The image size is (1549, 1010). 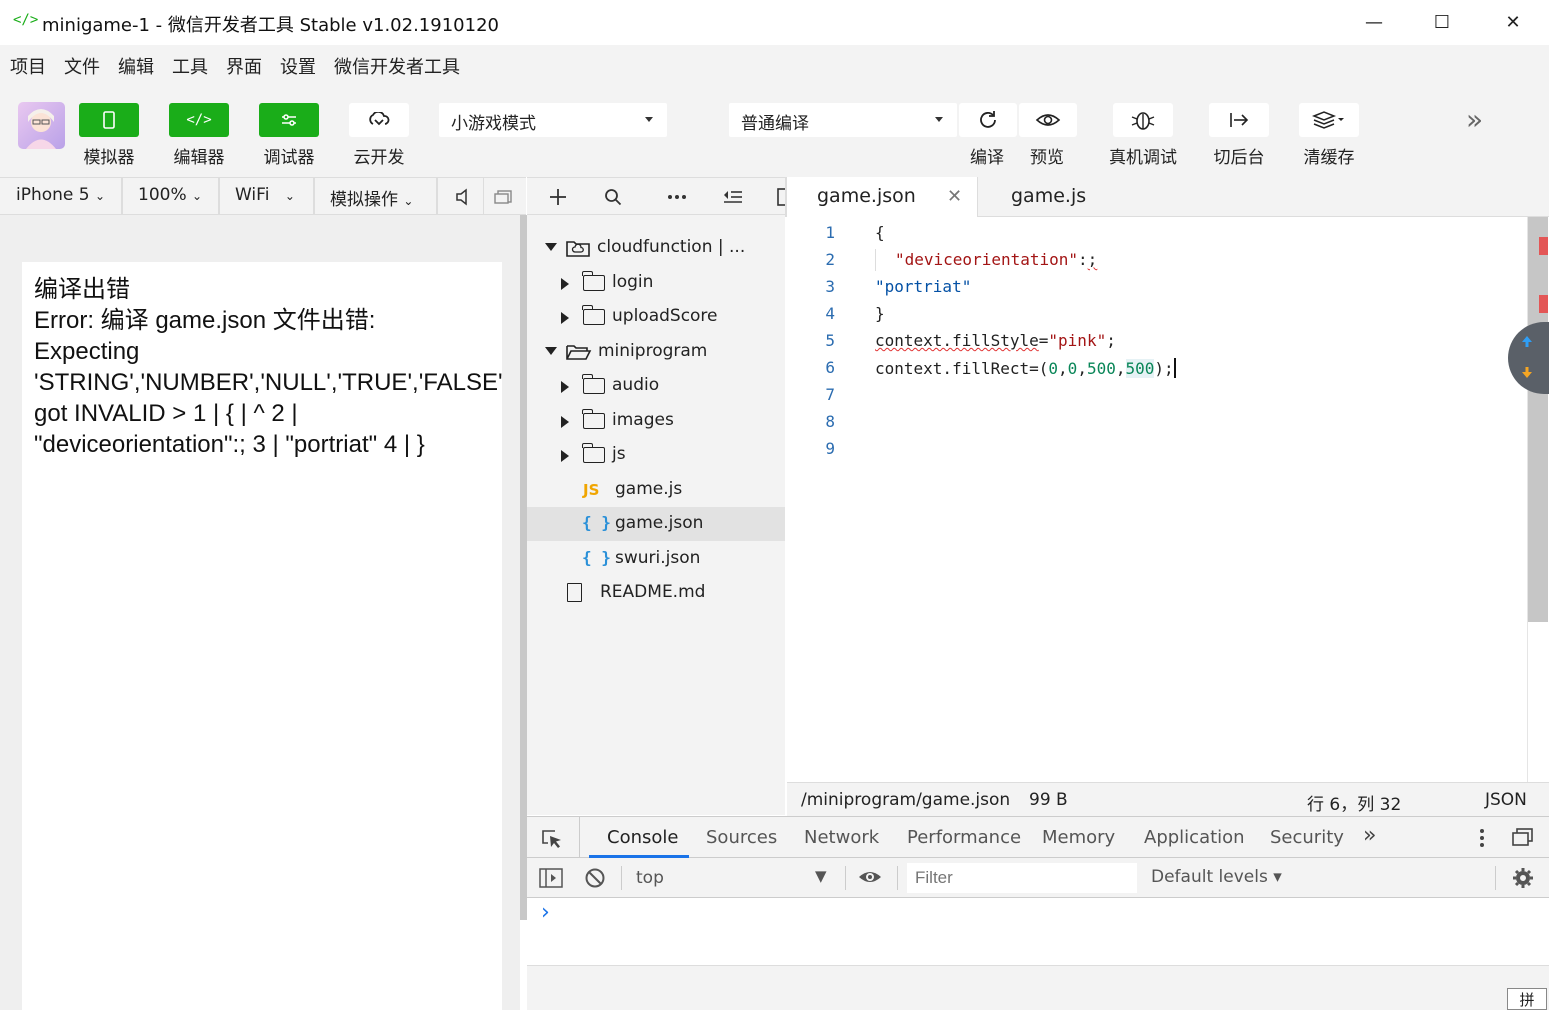 What do you see at coordinates (265, 195) in the screenshot?
I see `network-select: WiFi ⌄` at bounding box center [265, 195].